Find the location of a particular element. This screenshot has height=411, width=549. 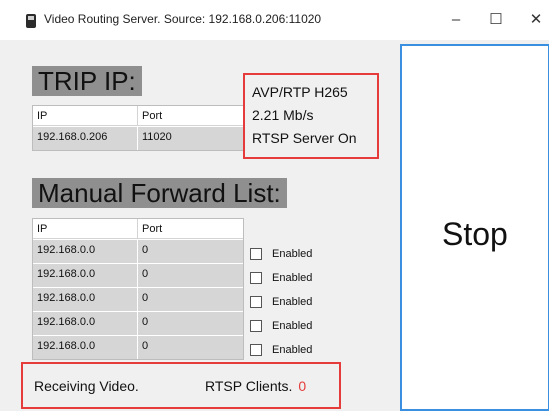

bitrate-status: 2.21 Mb/s is located at coordinates (283, 115).